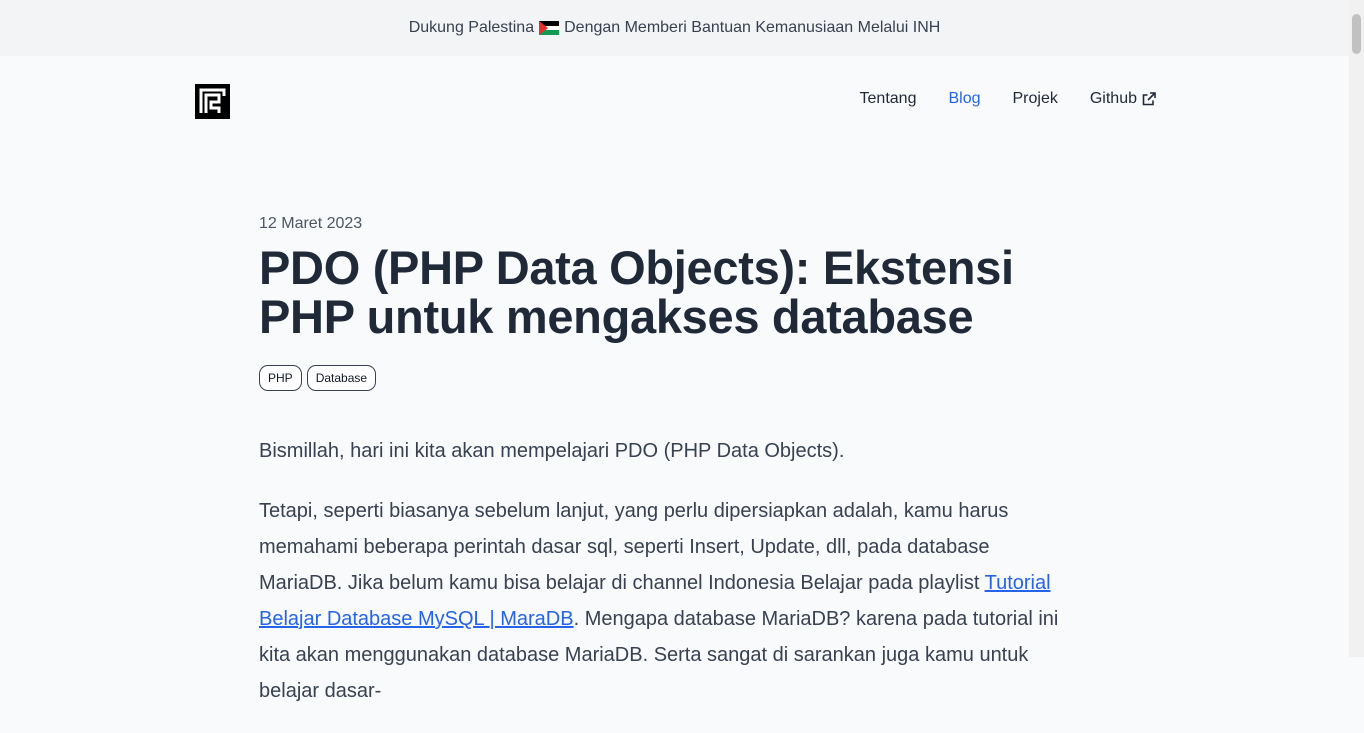  Describe the element at coordinates (280, 378) in the screenshot. I see `tag-php: PHP` at that location.